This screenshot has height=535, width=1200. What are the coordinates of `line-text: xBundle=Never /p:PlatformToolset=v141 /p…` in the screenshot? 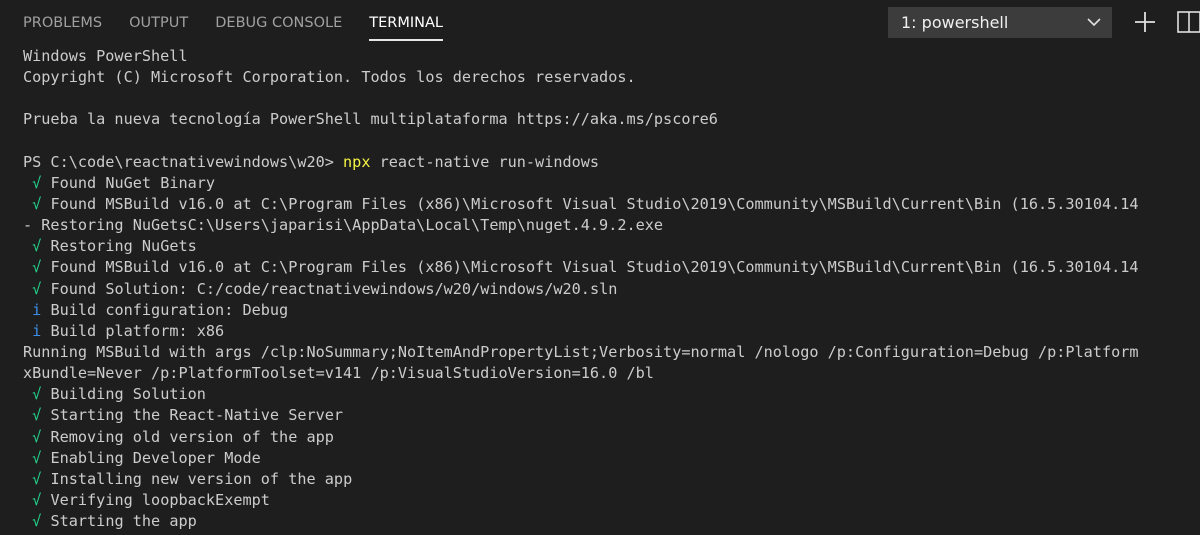 It's located at (338, 373).